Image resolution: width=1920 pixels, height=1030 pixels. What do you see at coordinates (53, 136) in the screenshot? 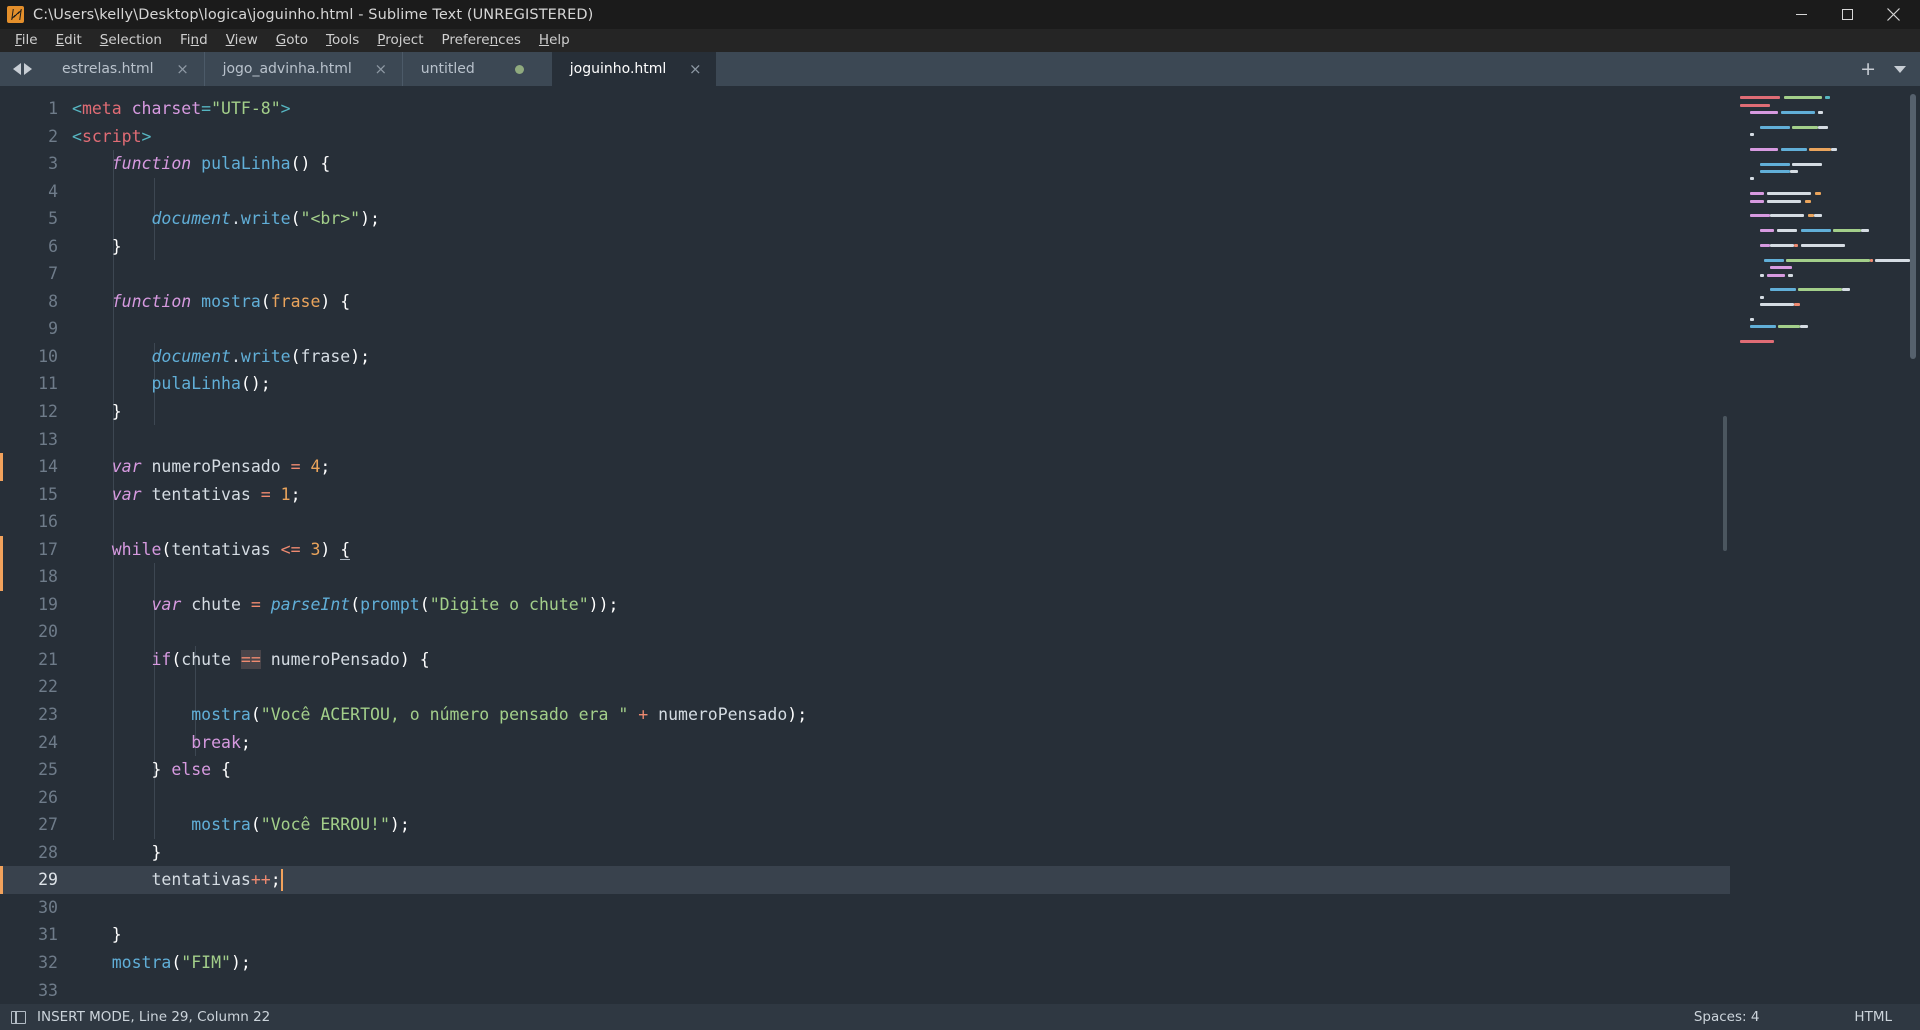
I see `line-number: 2` at bounding box center [53, 136].